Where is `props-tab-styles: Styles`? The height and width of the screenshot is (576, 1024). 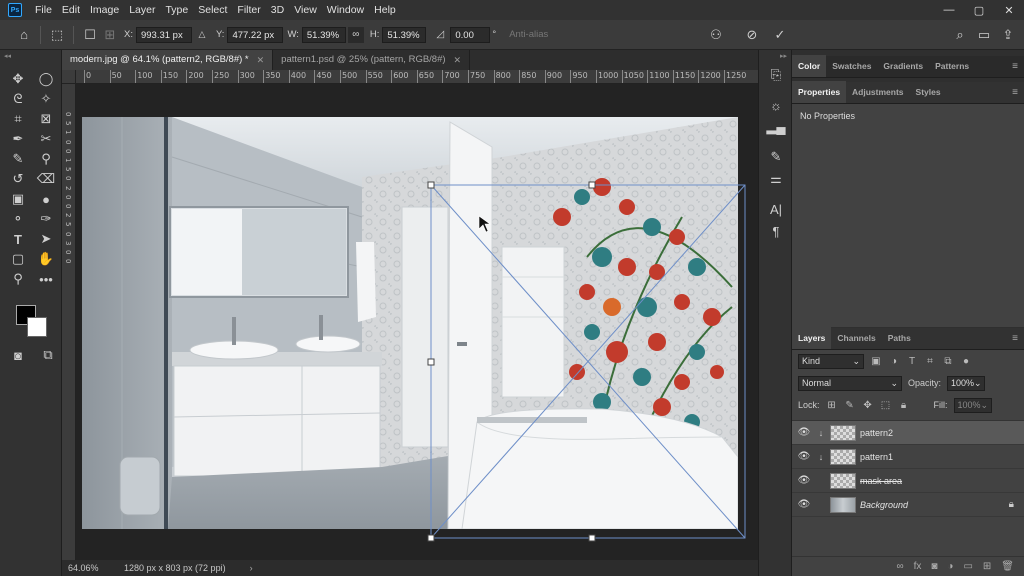
props-tab-styles: Styles is located at coordinates (928, 92).